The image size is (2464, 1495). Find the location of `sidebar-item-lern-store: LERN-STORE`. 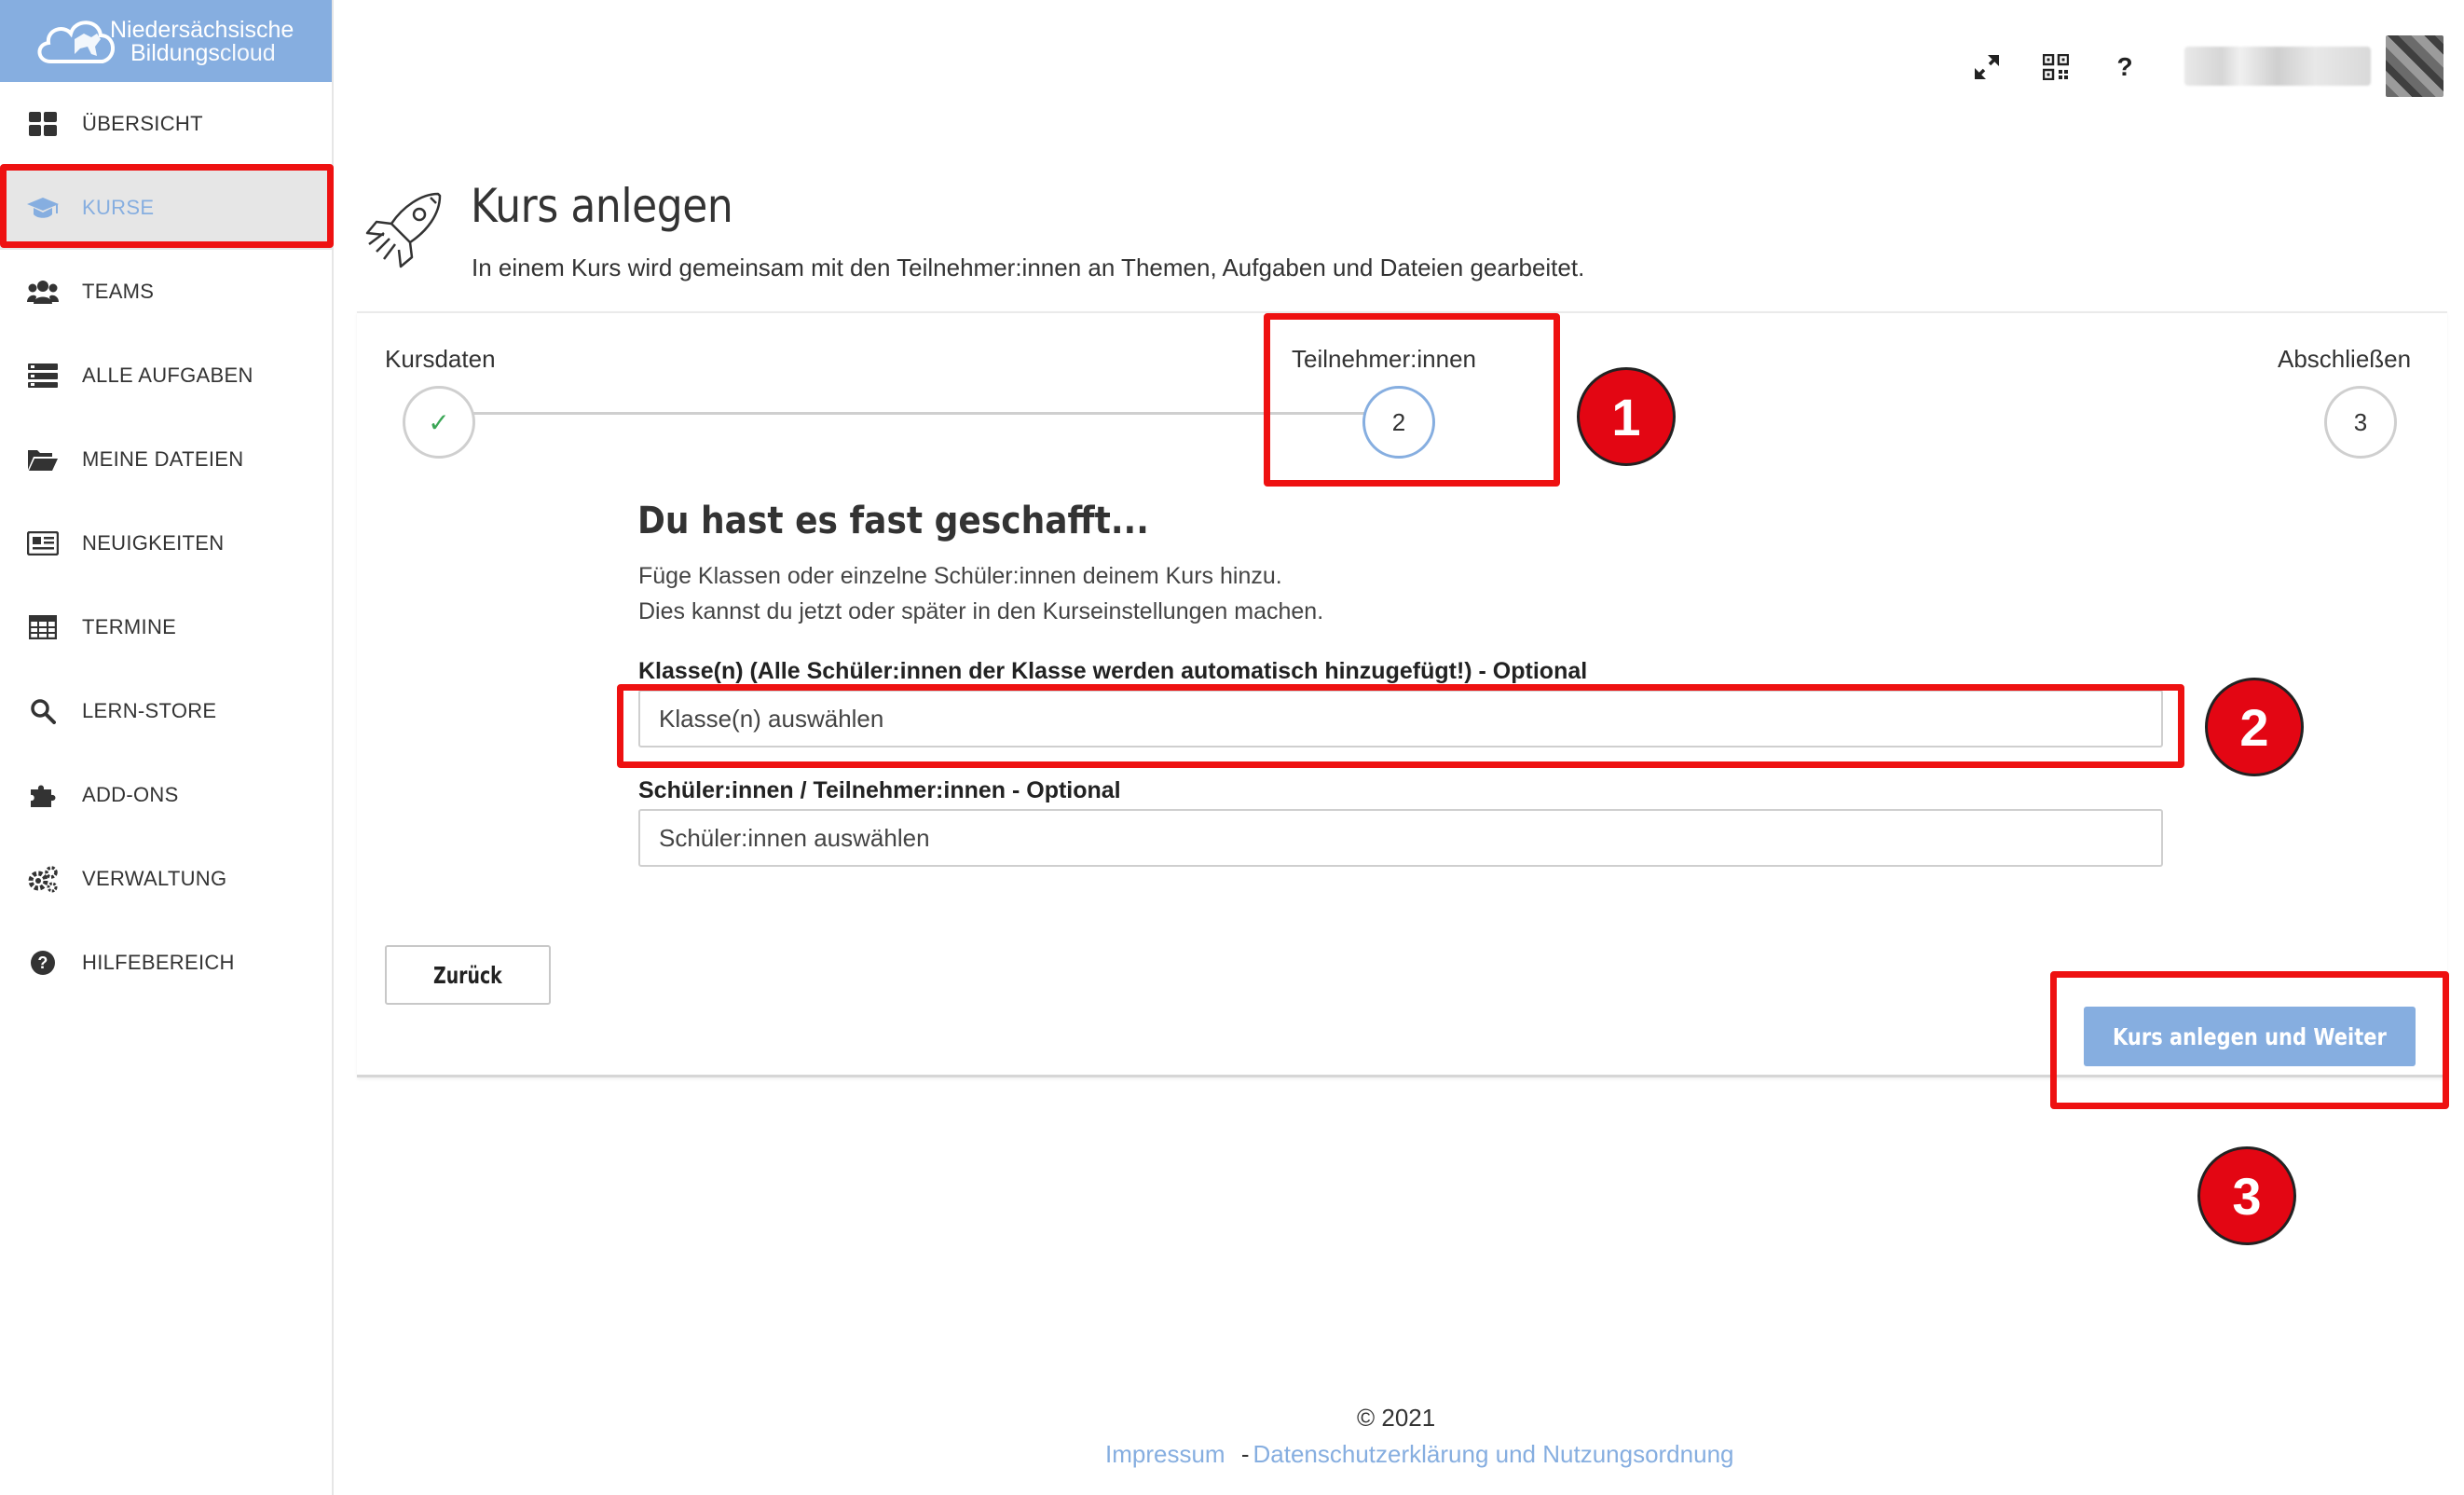

sidebar-item-lern-store: LERN-STORE is located at coordinates (166, 711).